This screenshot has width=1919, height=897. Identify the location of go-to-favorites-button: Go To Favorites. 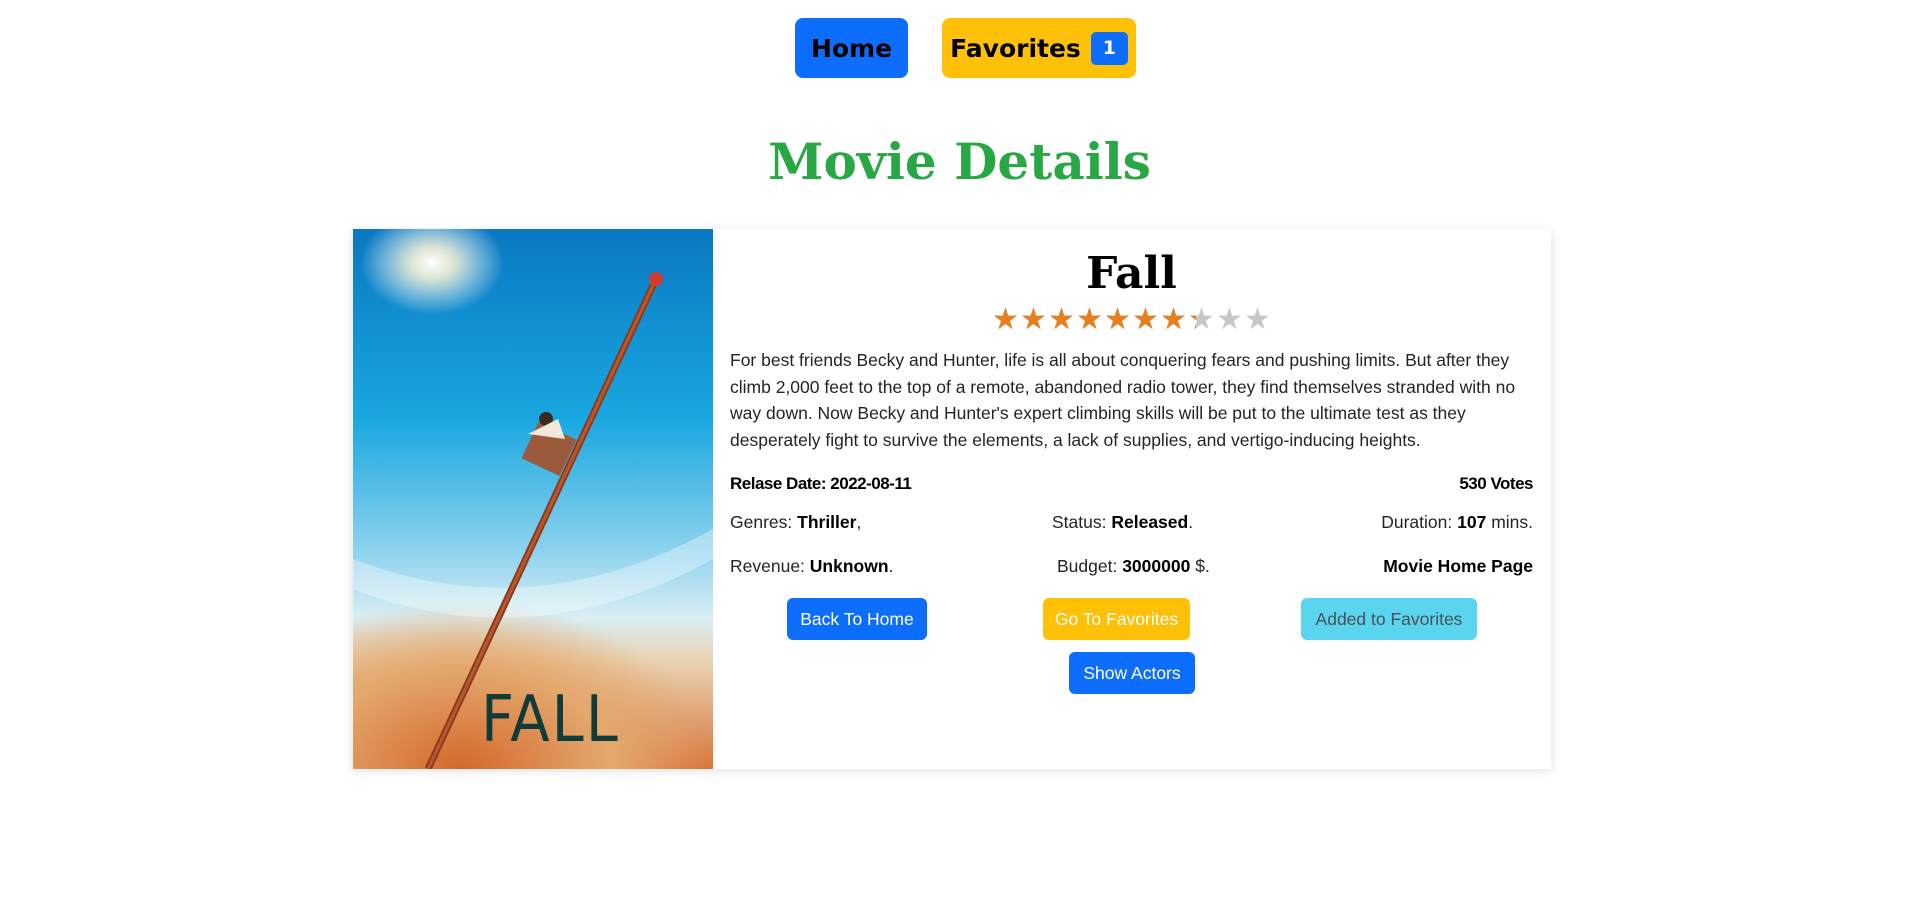
(1116, 619).